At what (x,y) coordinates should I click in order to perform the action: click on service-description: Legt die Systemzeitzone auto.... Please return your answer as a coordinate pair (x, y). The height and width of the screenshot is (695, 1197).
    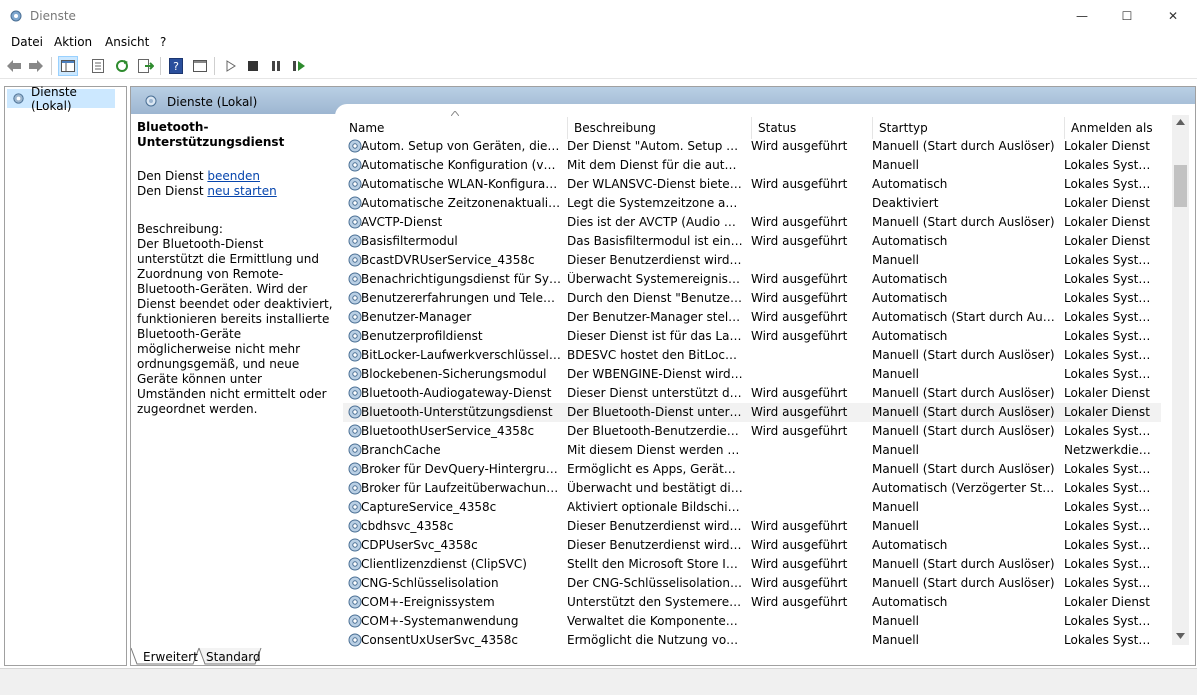
    Looking at the image, I should click on (655, 203).